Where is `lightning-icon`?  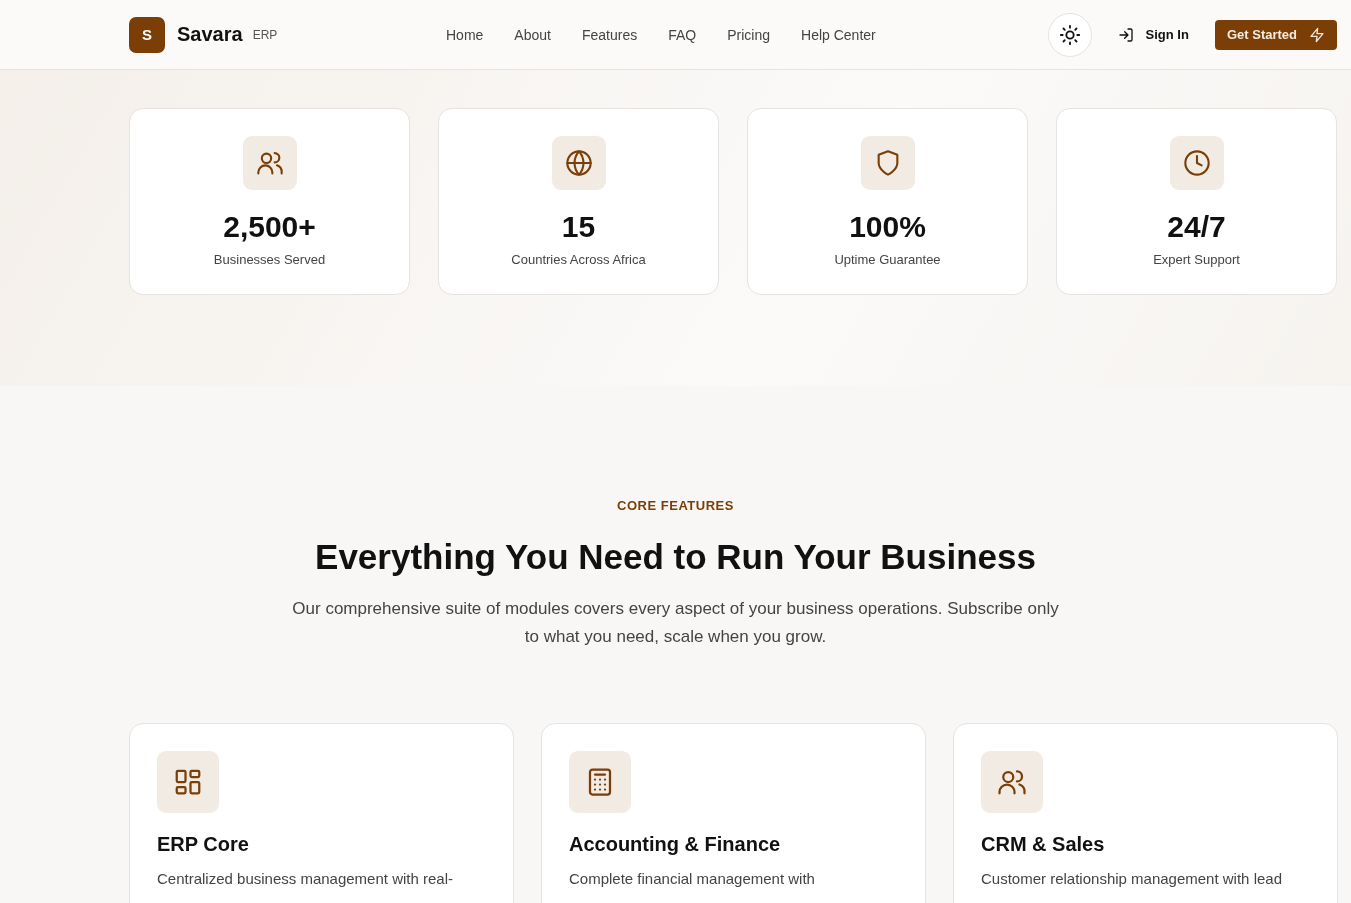 lightning-icon is located at coordinates (1317, 34).